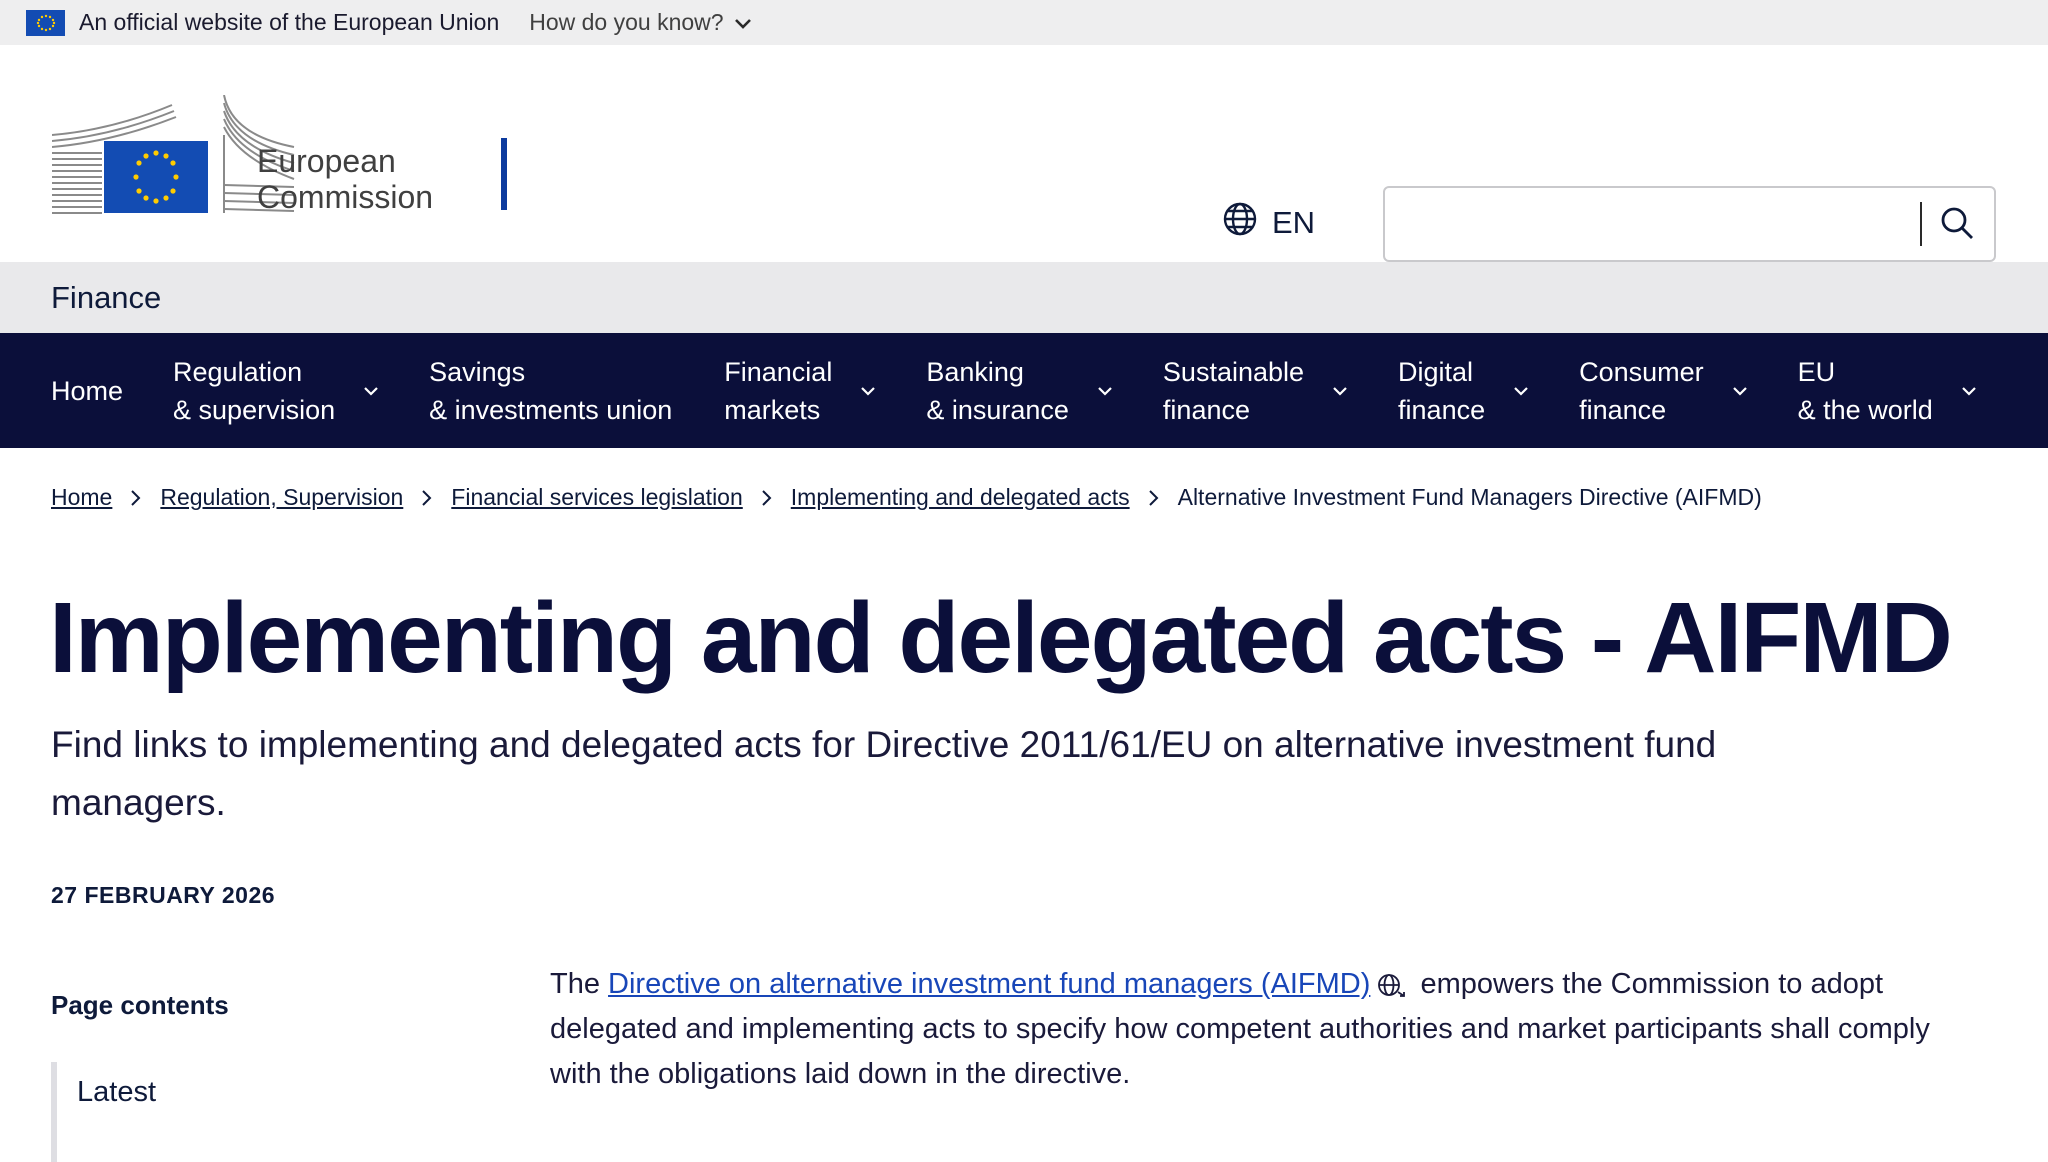 The image size is (2048, 1162). I want to click on language-code: EN, so click(1294, 222).